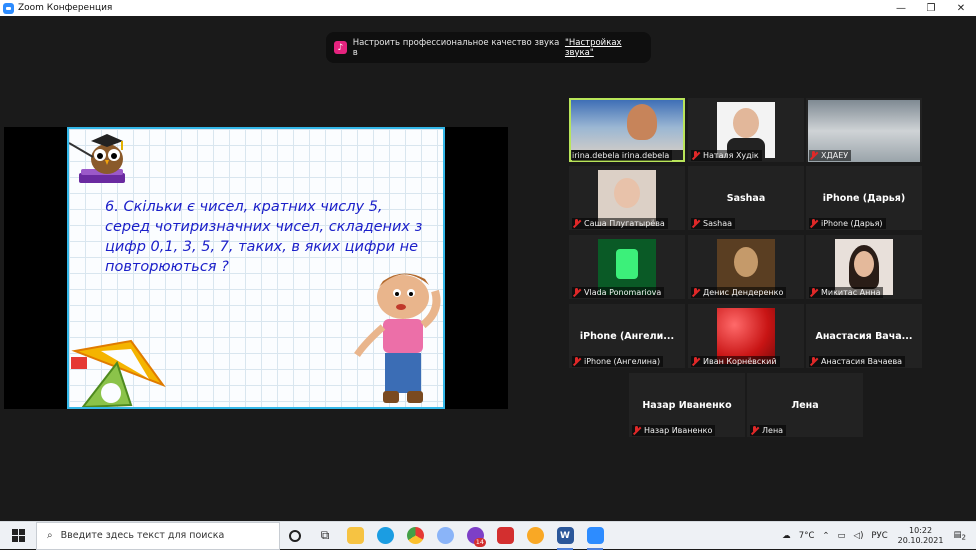 The width and height of the screenshot is (976, 550). What do you see at coordinates (746, 130) in the screenshot?
I see `participant-tile: Наталя Худік` at bounding box center [746, 130].